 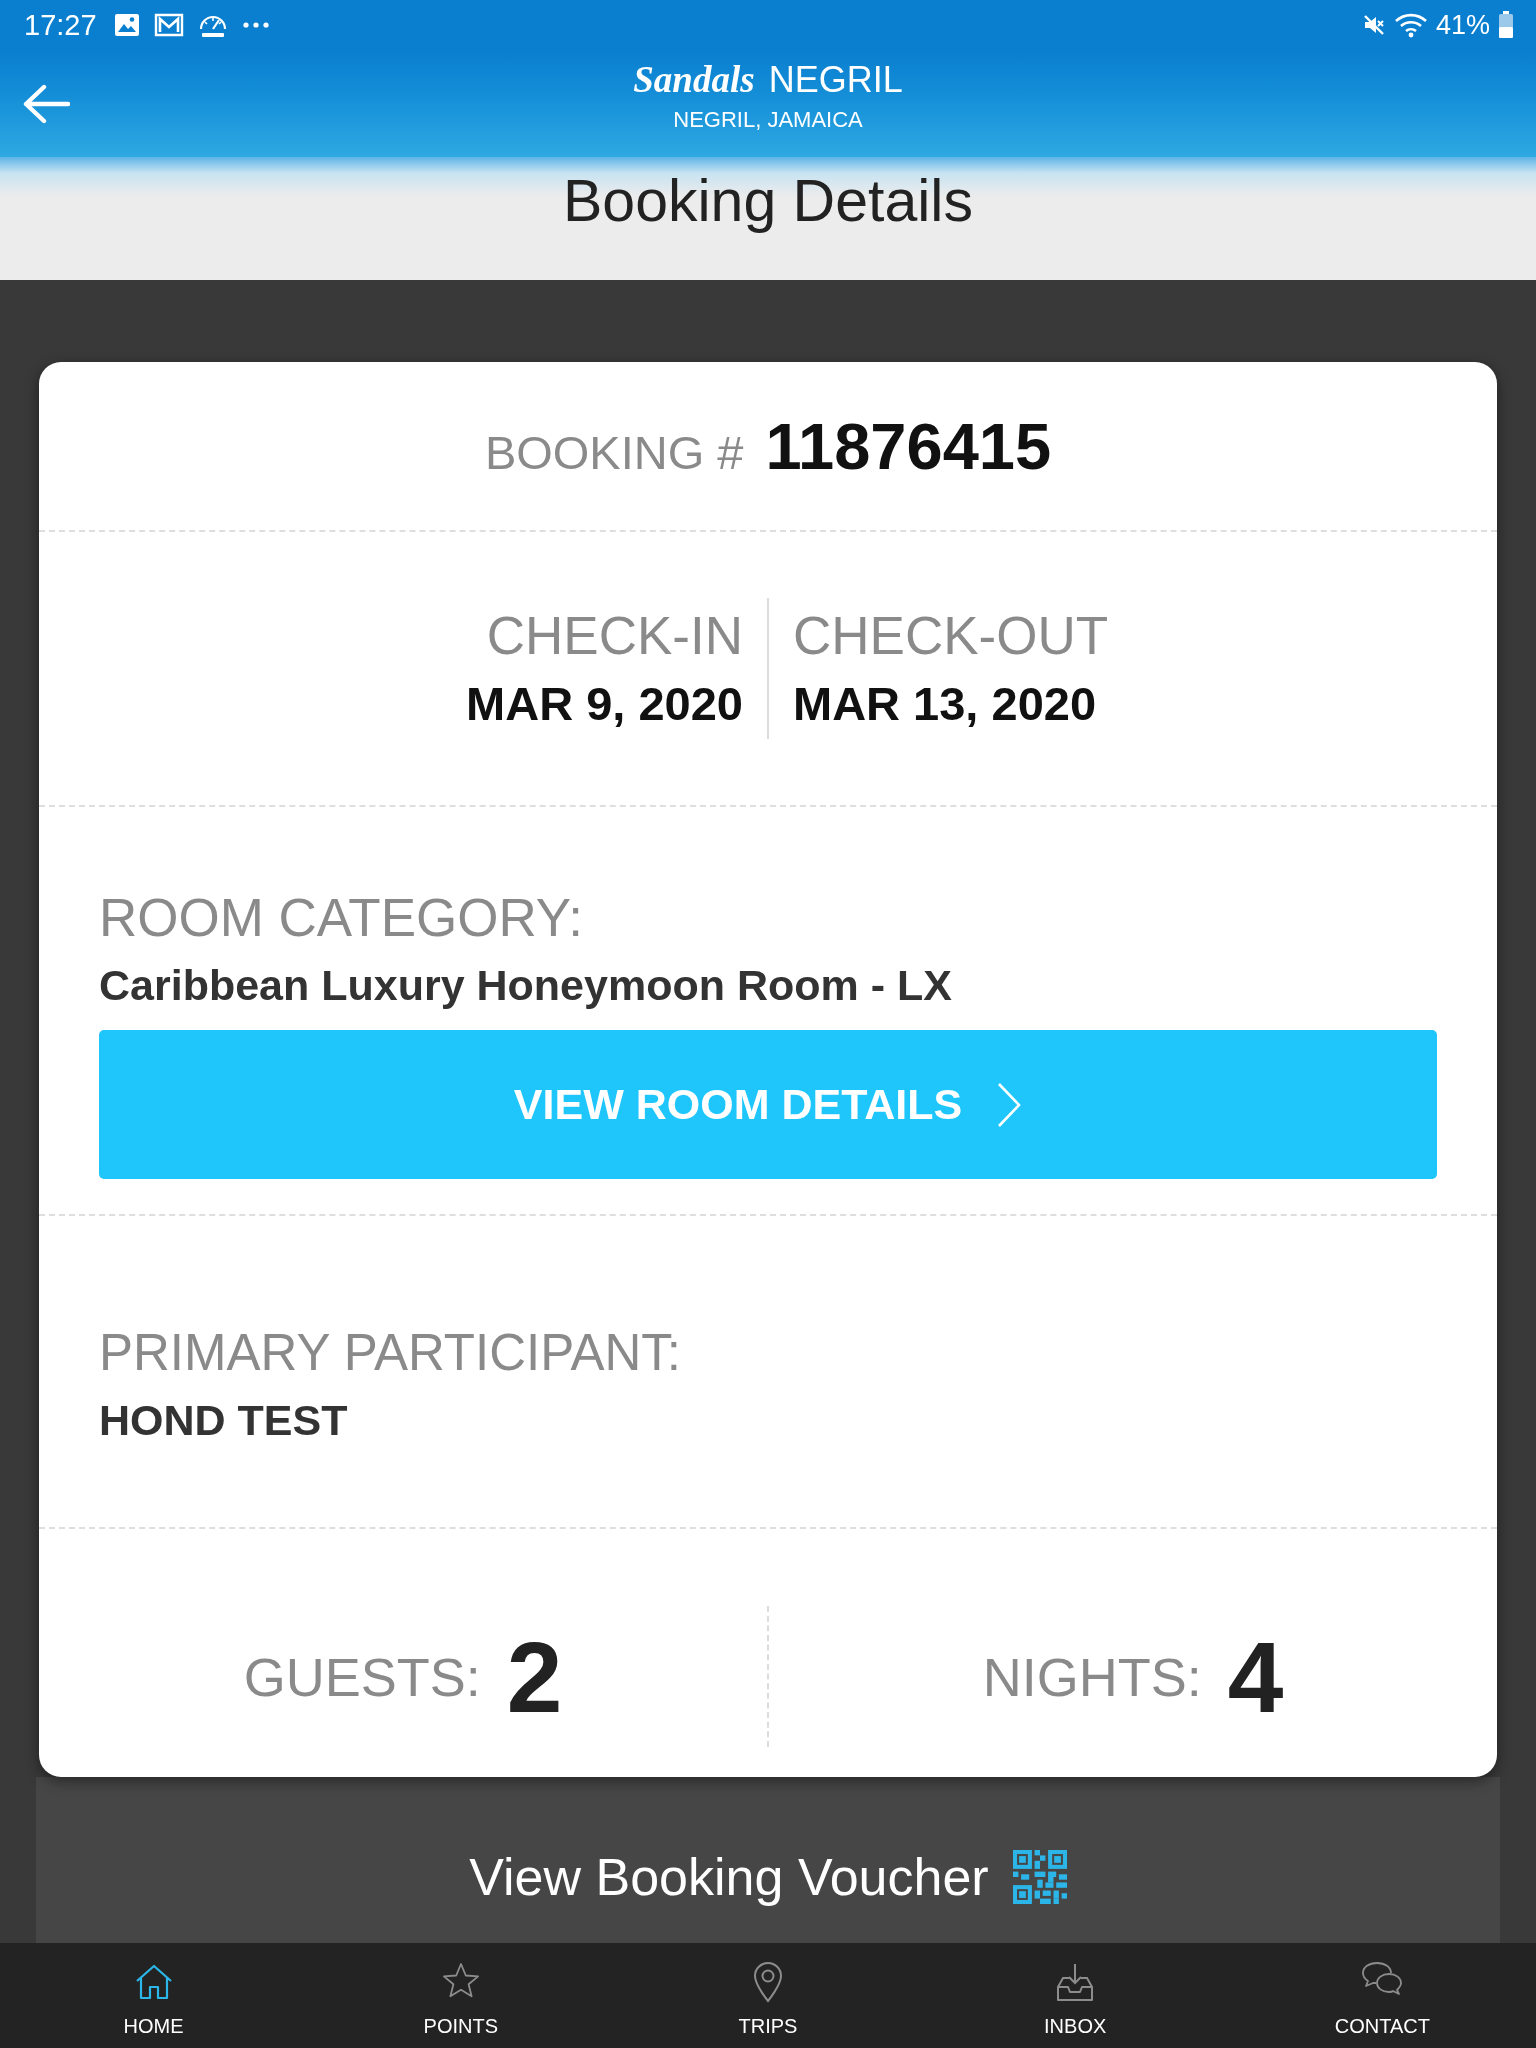 What do you see at coordinates (461, 1995) in the screenshot?
I see `nav-item: POINTS` at bounding box center [461, 1995].